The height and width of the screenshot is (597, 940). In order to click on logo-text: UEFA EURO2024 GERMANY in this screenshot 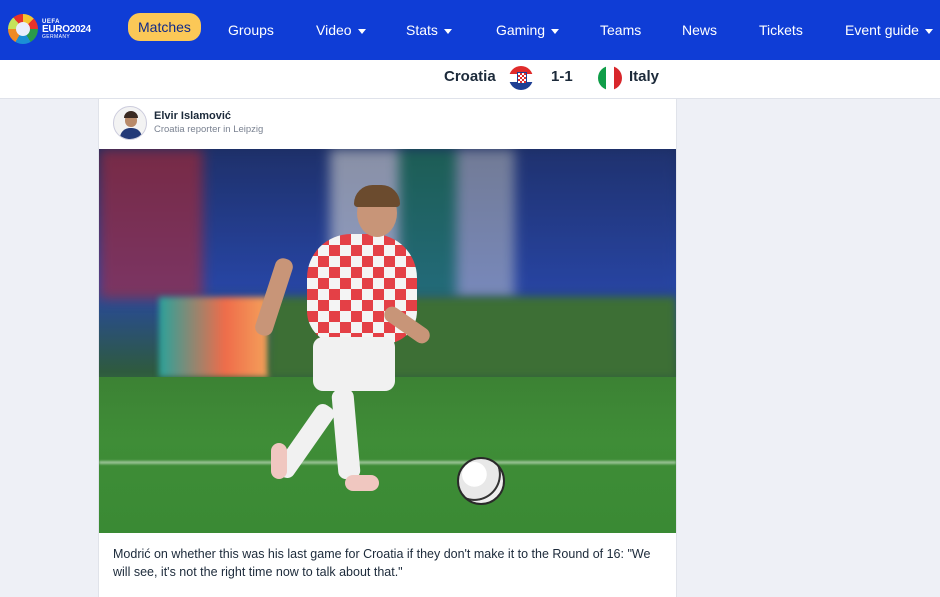, I will do `click(66, 29)`.